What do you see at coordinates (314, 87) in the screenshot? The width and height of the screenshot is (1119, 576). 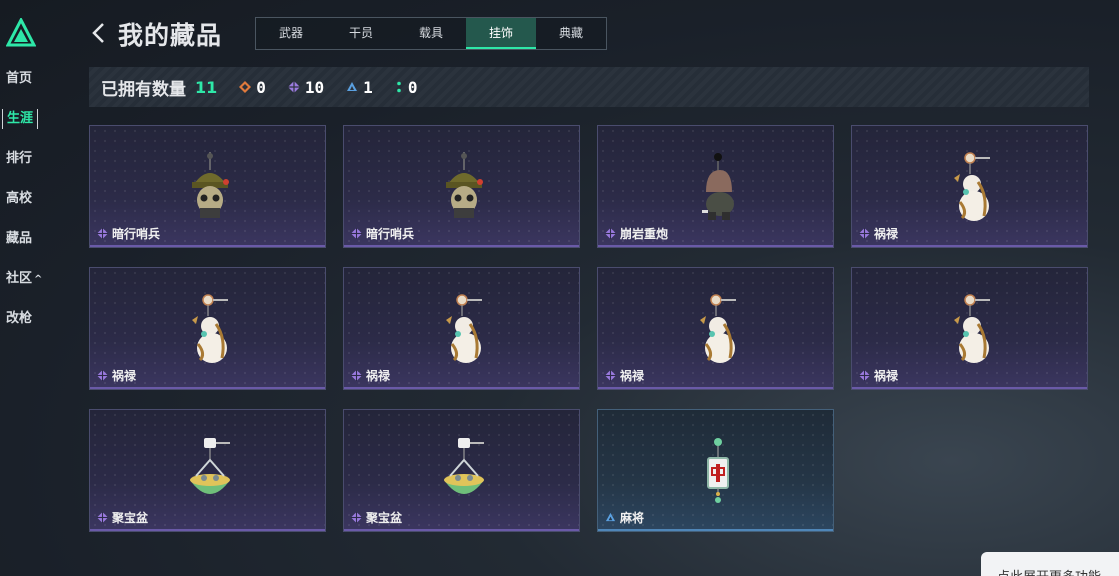 I see `rarity-purple-count: 10` at bounding box center [314, 87].